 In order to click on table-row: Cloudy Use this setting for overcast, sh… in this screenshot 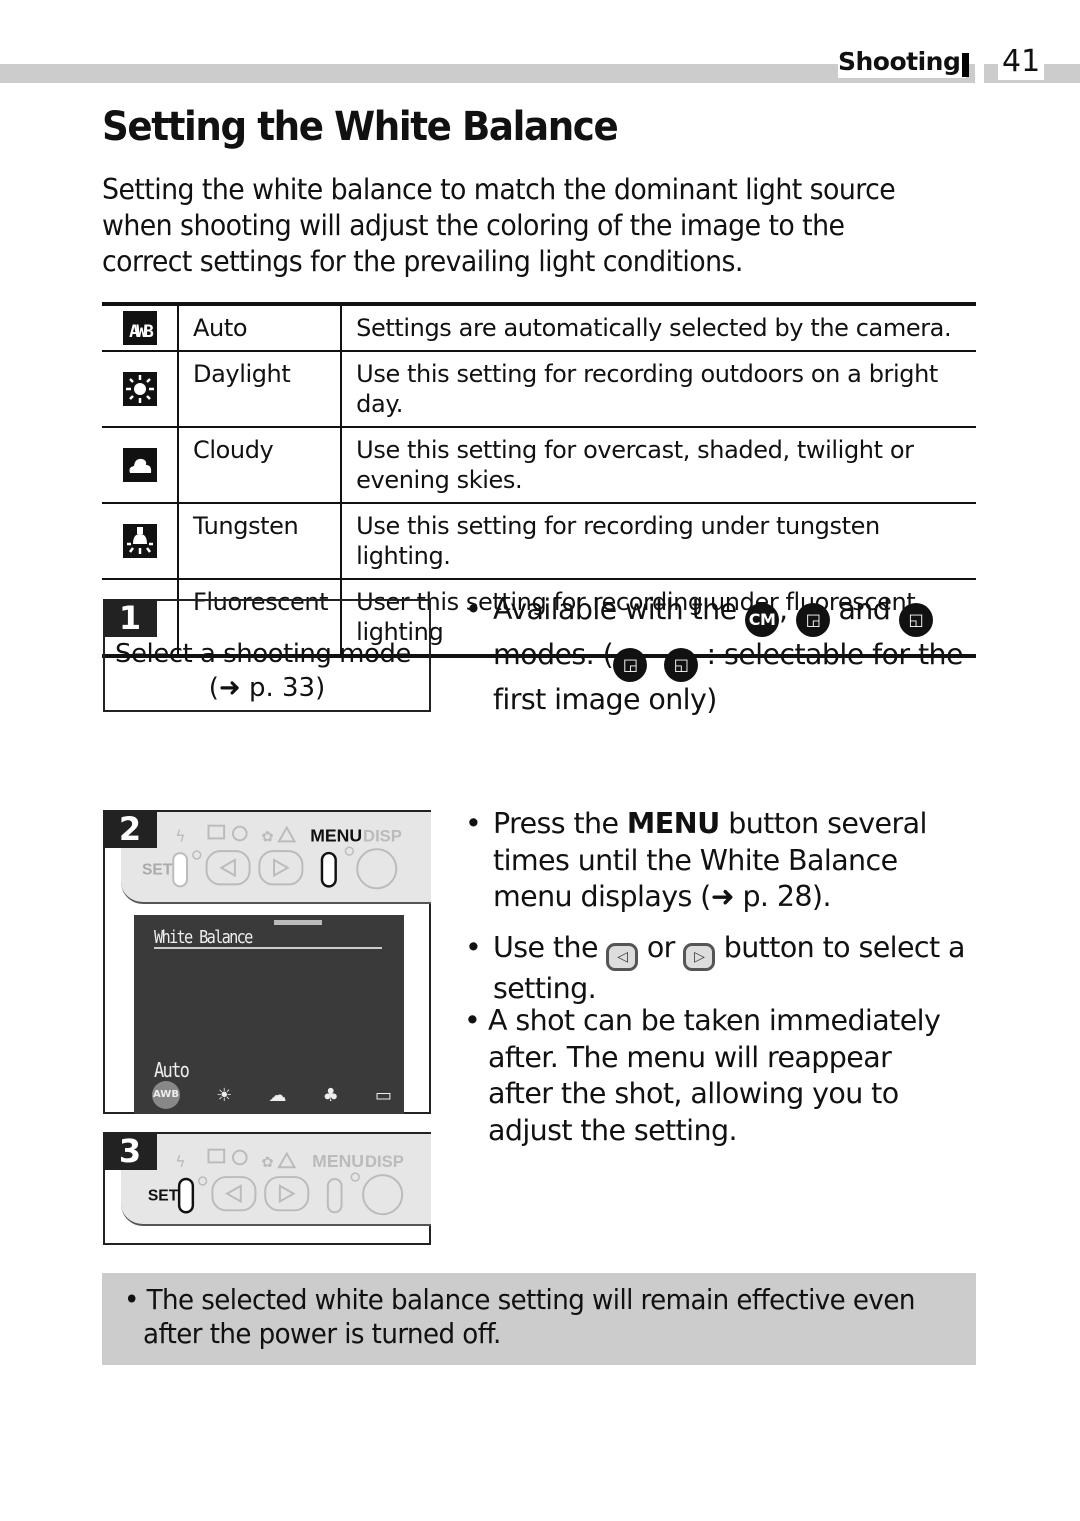, I will do `click(539, 464)`.